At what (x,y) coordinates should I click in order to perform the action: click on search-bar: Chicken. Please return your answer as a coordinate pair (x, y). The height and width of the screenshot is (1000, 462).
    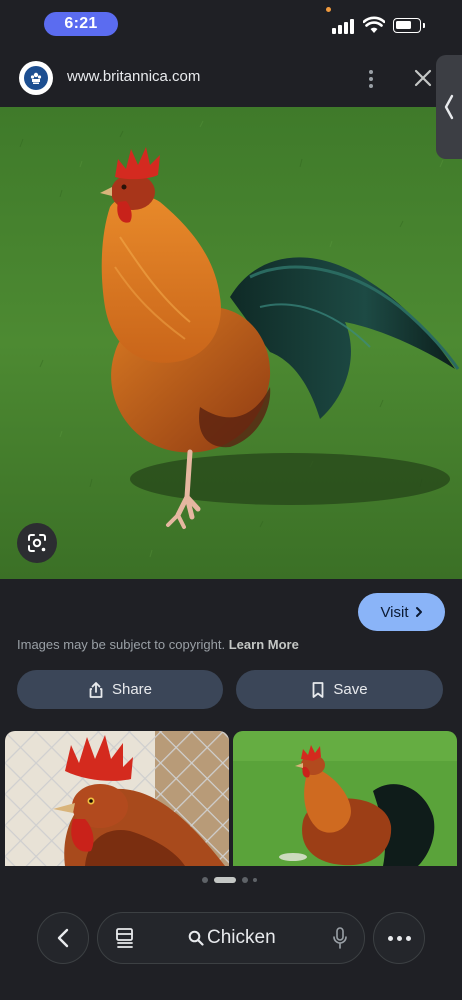
    Looking at the image, I should click on (231, 938).